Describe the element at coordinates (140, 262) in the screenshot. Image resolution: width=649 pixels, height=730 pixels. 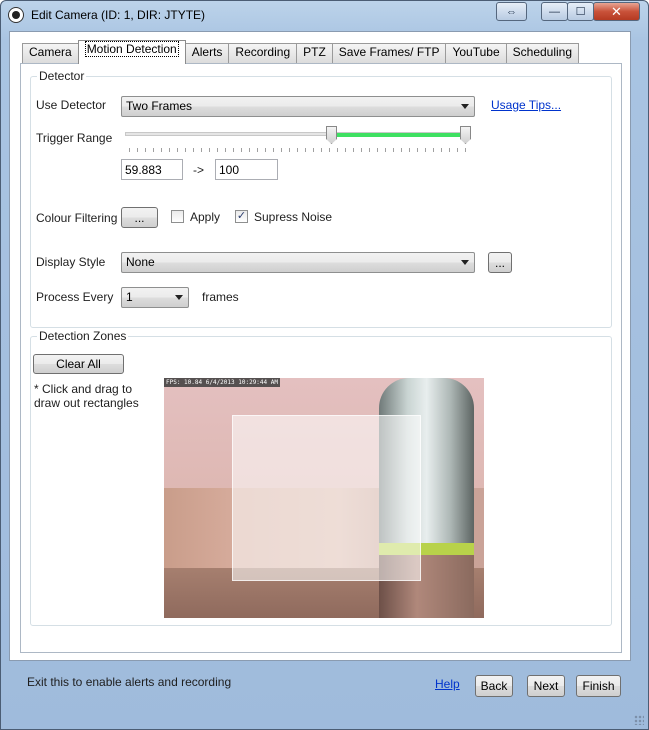
I see `display-style-value: None` at that location.